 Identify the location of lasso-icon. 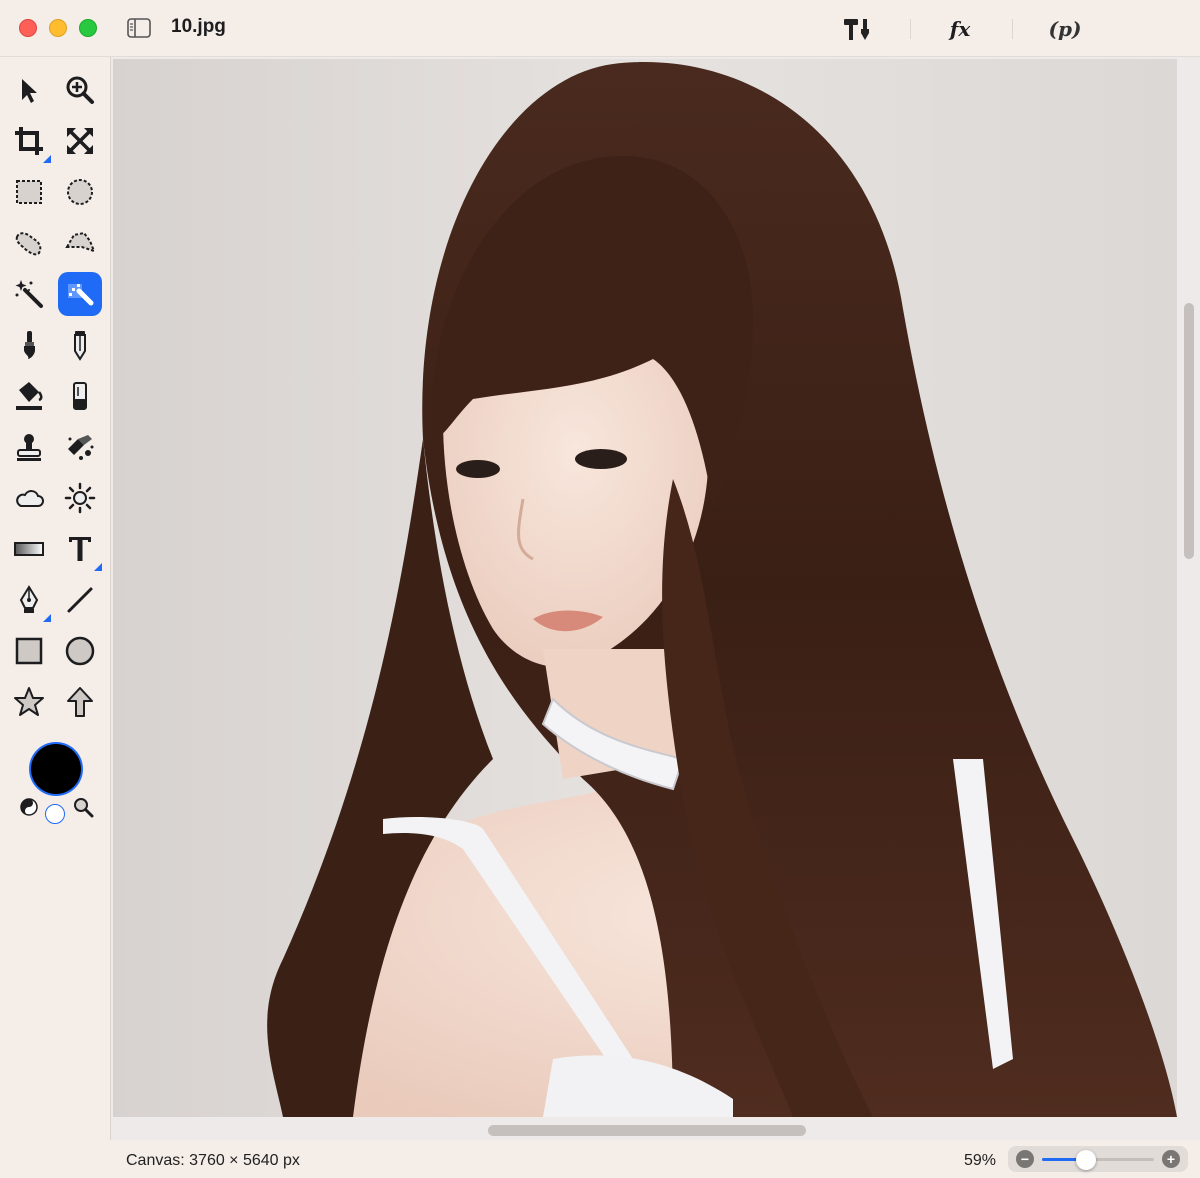
(28, 244).